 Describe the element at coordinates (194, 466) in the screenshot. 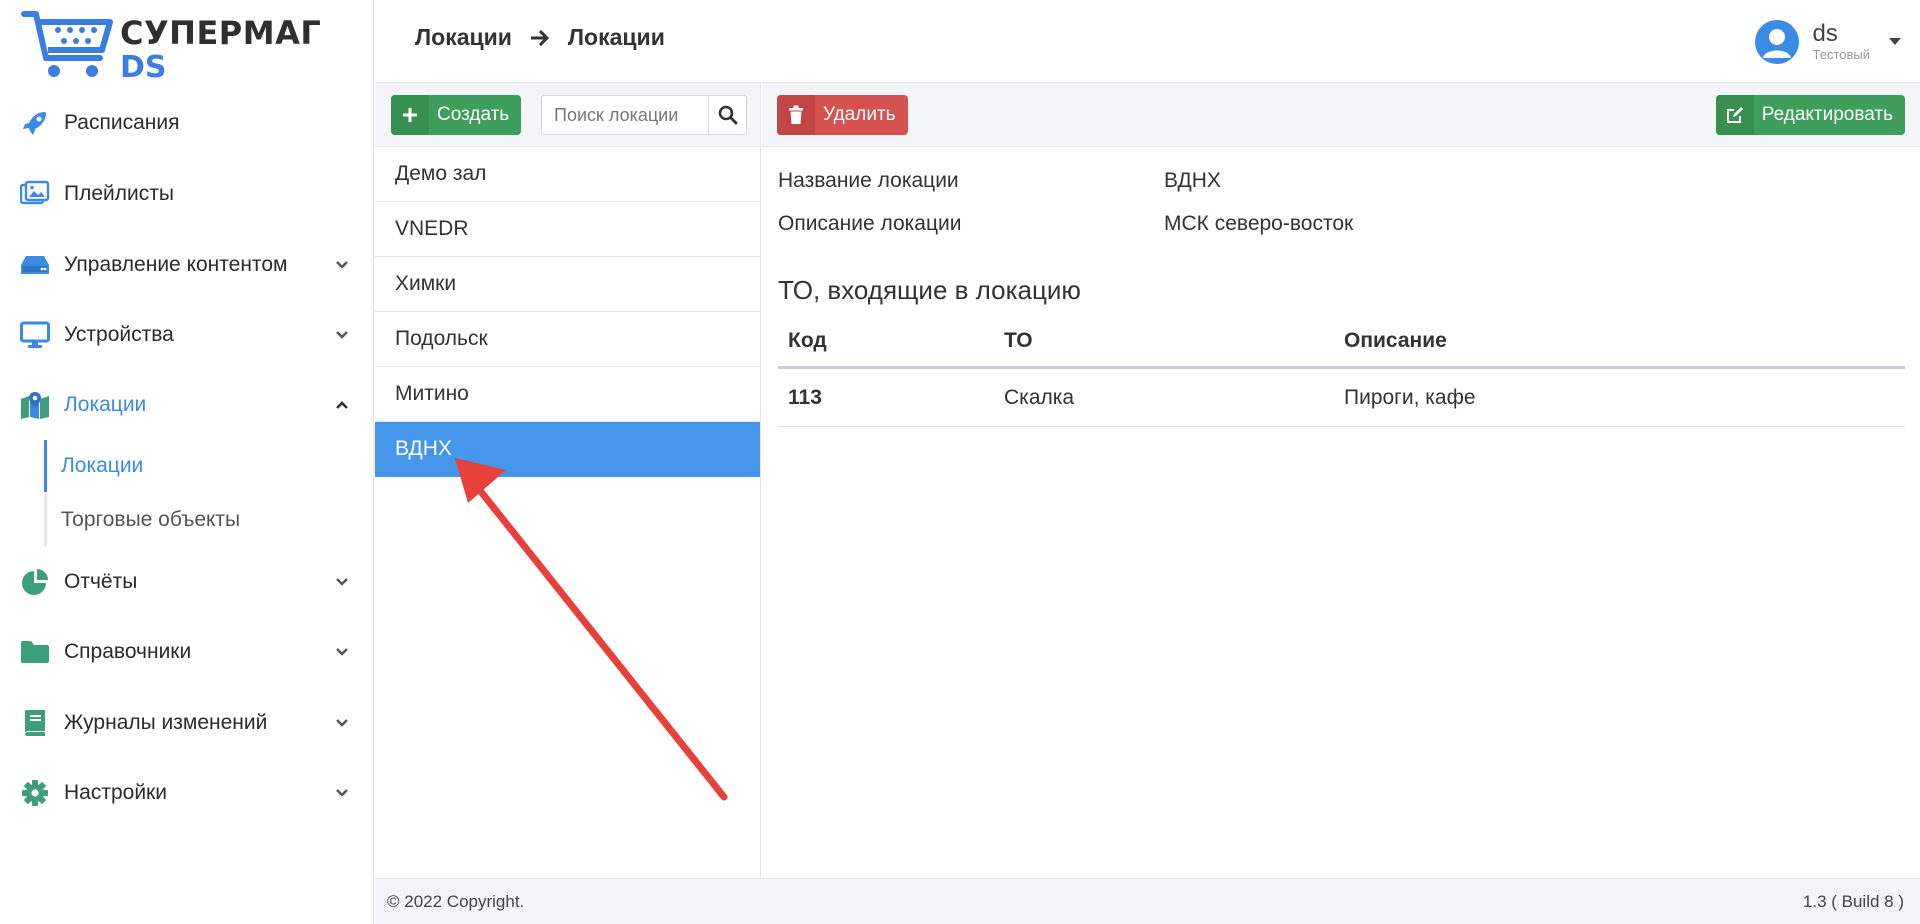

I see `sidebar-subitem-locations: Локации` at that location.